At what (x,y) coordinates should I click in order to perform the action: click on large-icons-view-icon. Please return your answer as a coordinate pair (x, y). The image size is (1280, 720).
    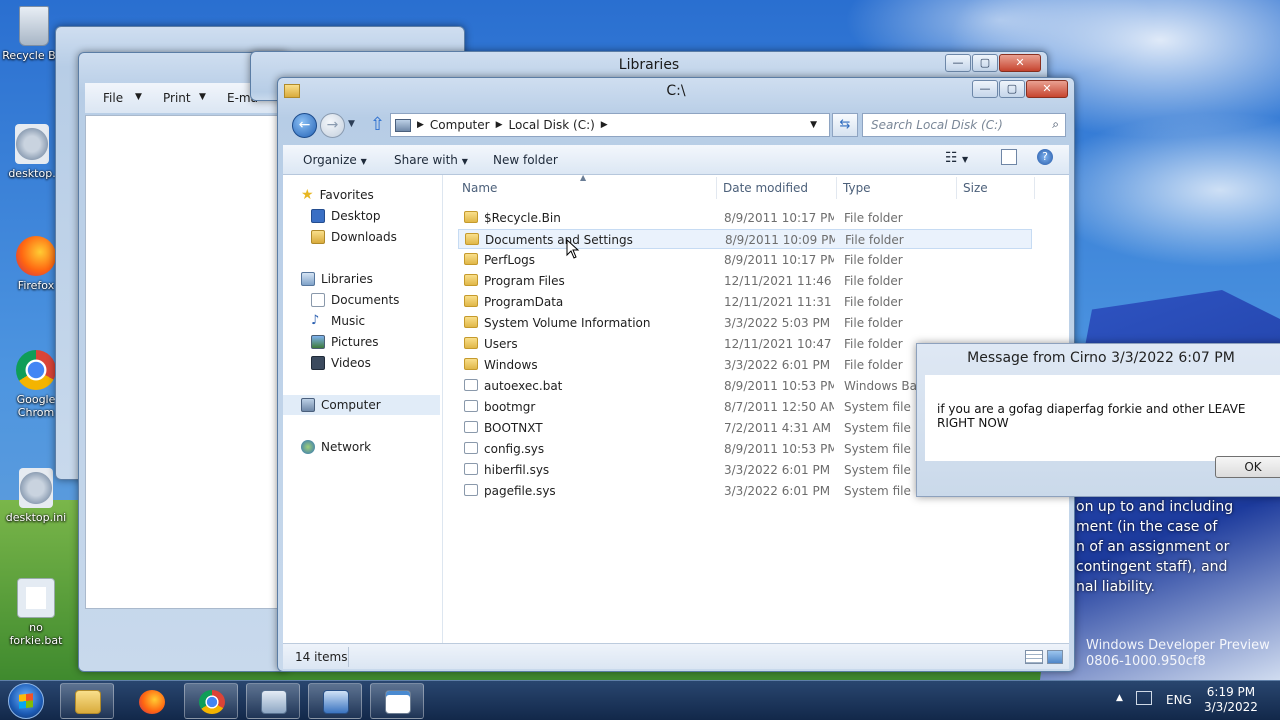
    Looking at the image, I should click on (1055, 657).